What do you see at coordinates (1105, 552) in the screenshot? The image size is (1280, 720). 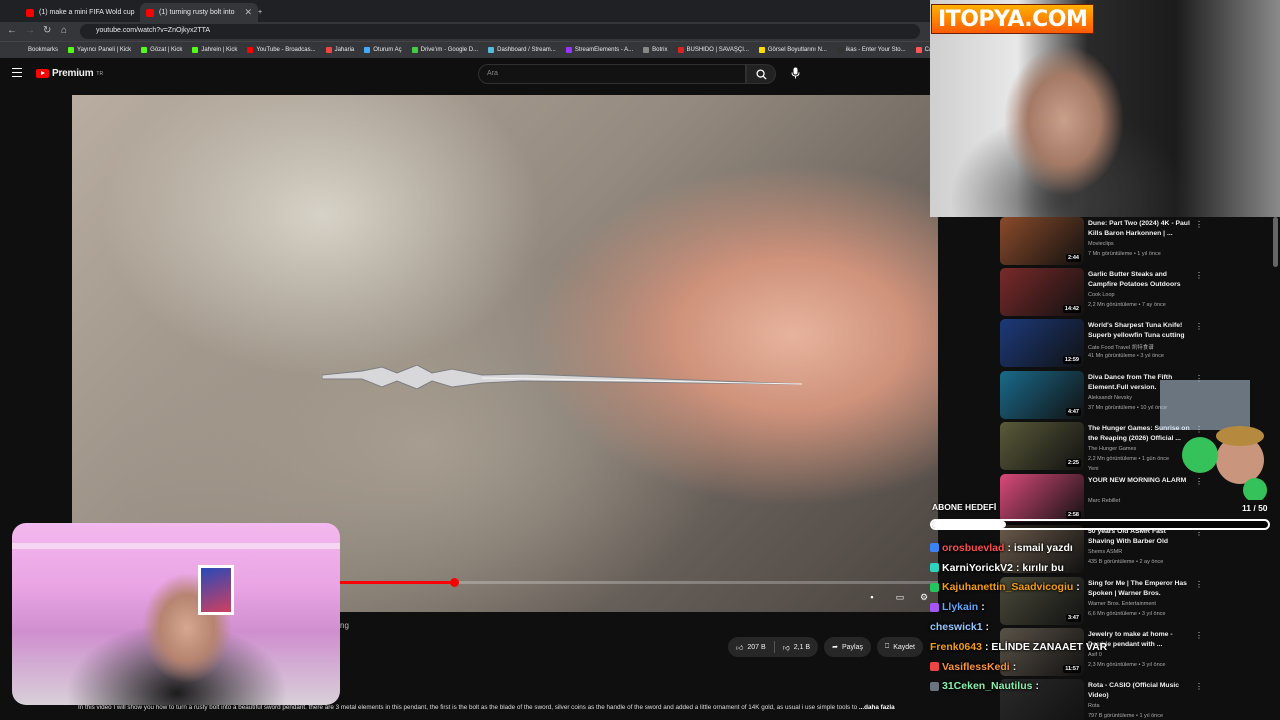 I see `channel-name: Shems ASMR` at bounding box center [1105, 552].